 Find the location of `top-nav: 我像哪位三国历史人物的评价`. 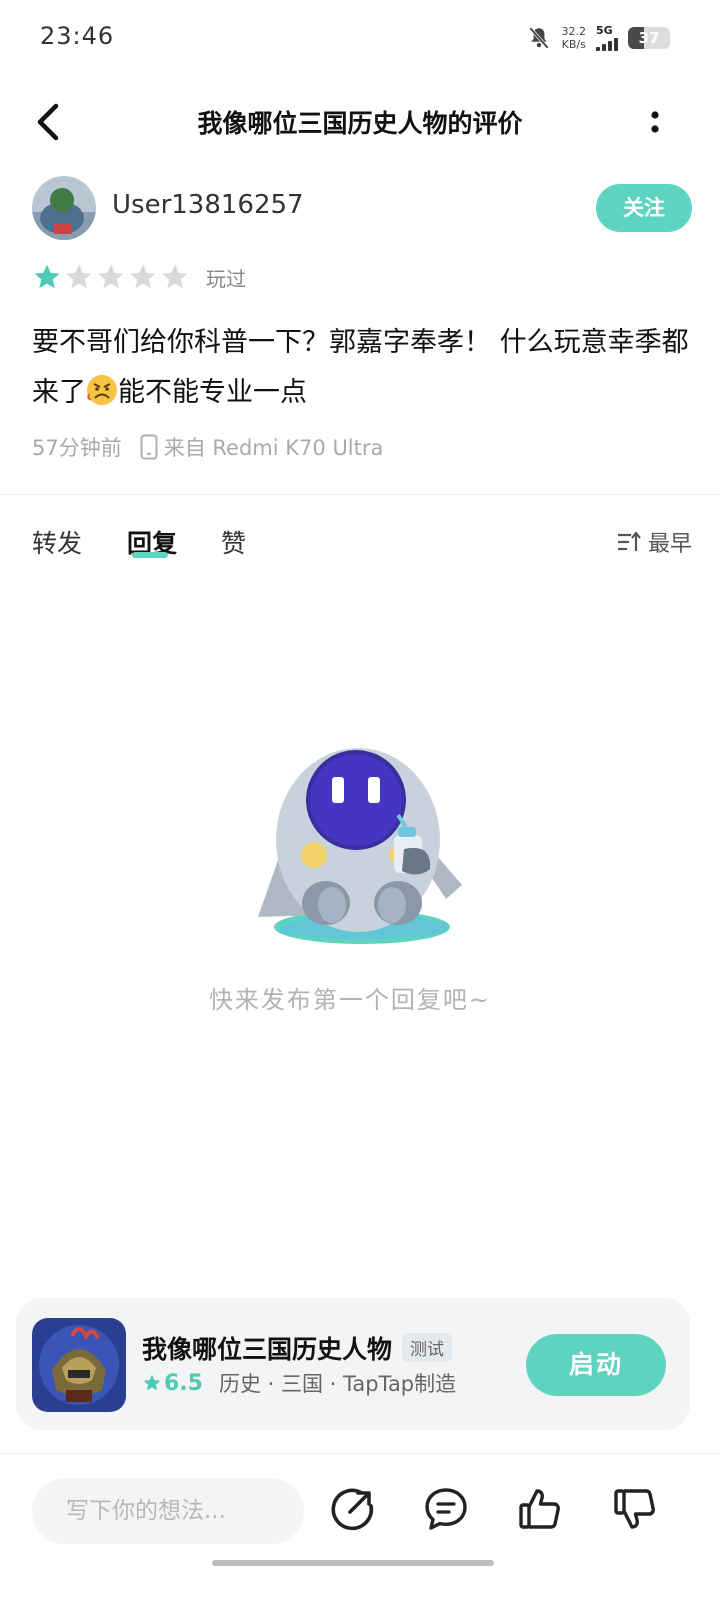

top-nav: 我像哪位三国历史人物的评价 is located at coordinates (360, 122).